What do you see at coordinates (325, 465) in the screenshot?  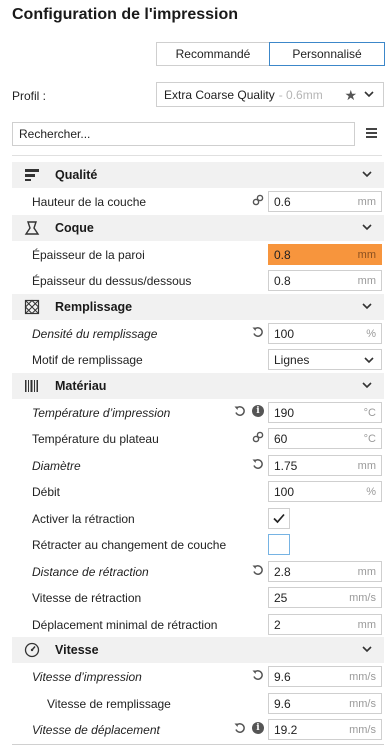 I see `diametre-input: 1.75 mm` at bounding box center [325, 465].